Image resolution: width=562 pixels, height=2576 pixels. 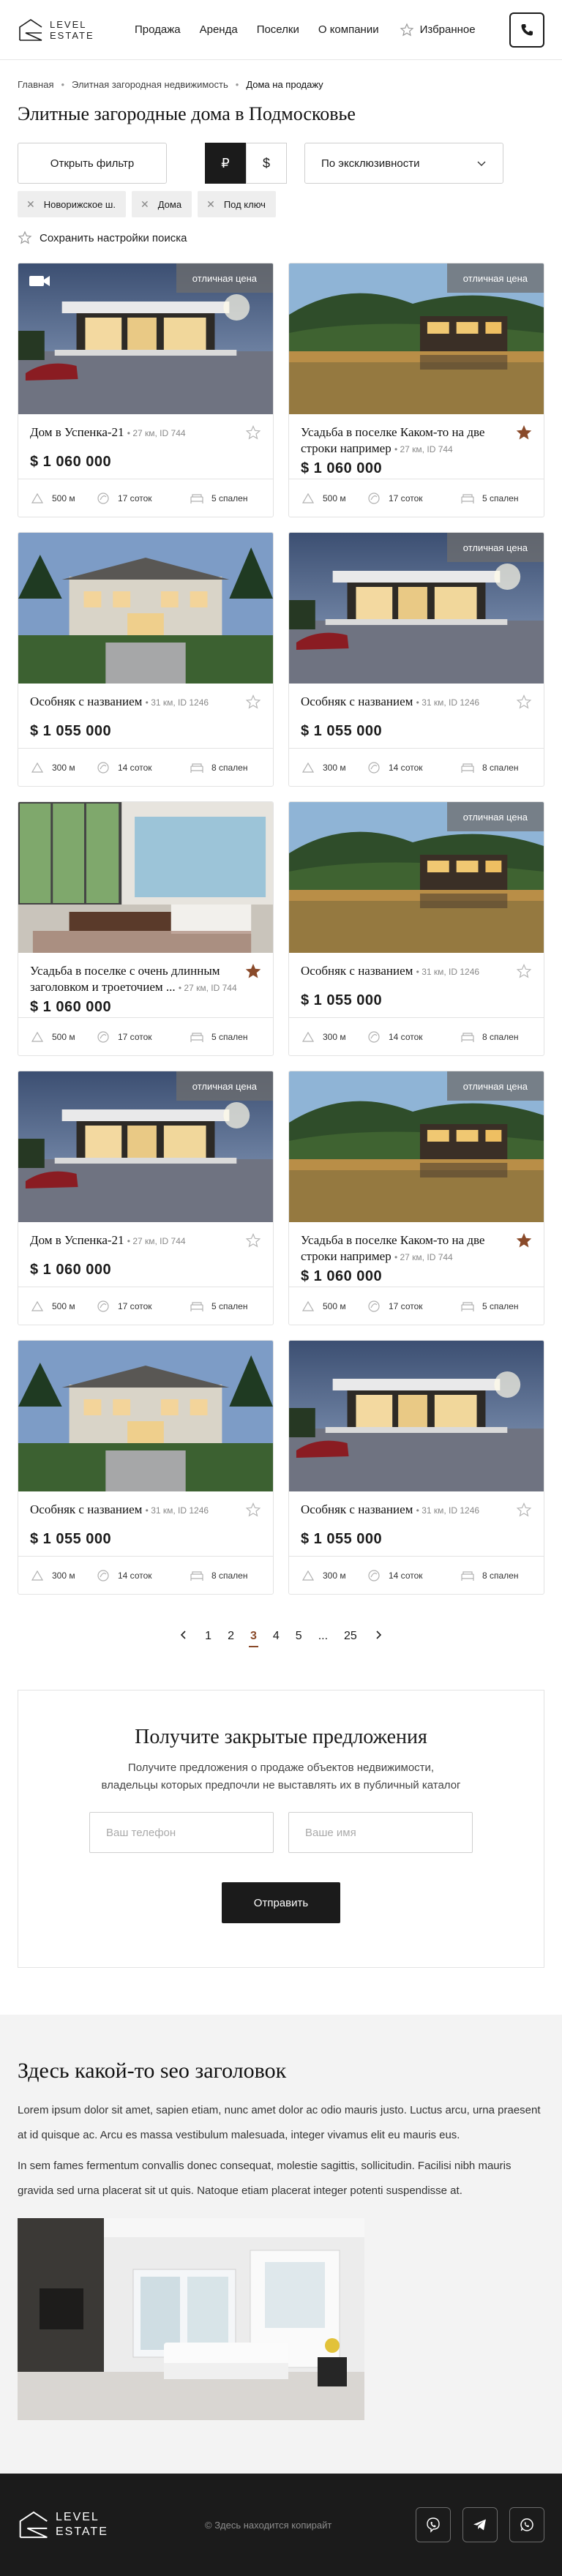 What do you see at coordinates (226, 163) in the screenshot?
I see `currency-rub-button: ₽` at bounding box center [226, 163].